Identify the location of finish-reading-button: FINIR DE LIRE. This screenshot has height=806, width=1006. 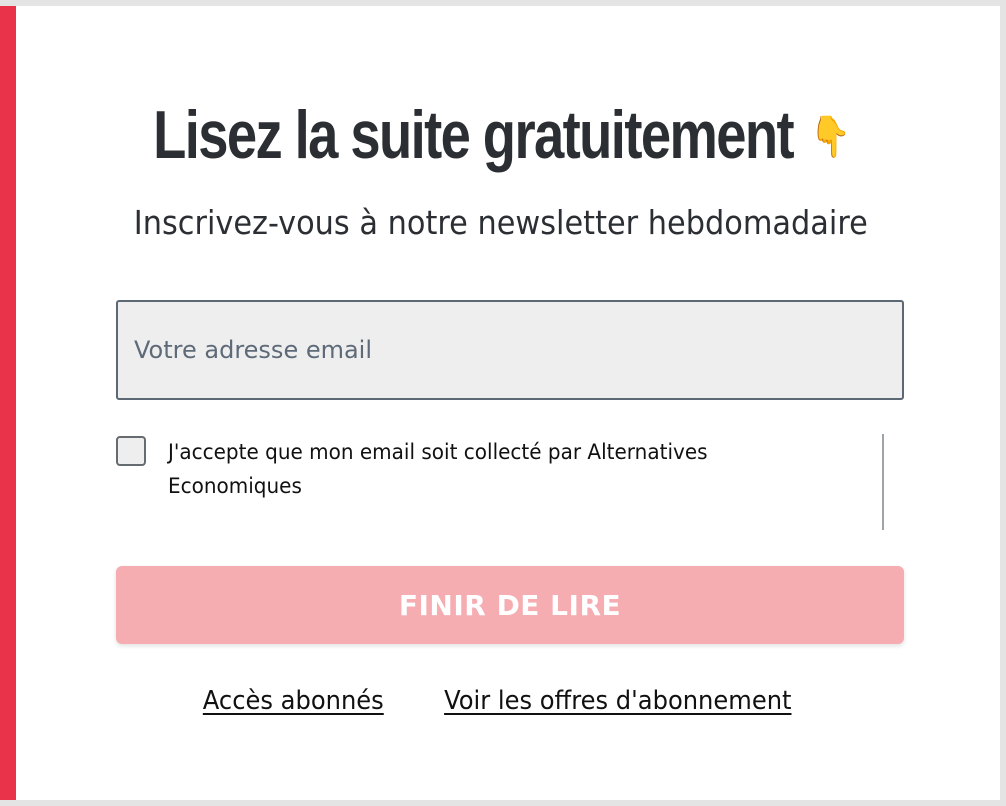
(510, 605).